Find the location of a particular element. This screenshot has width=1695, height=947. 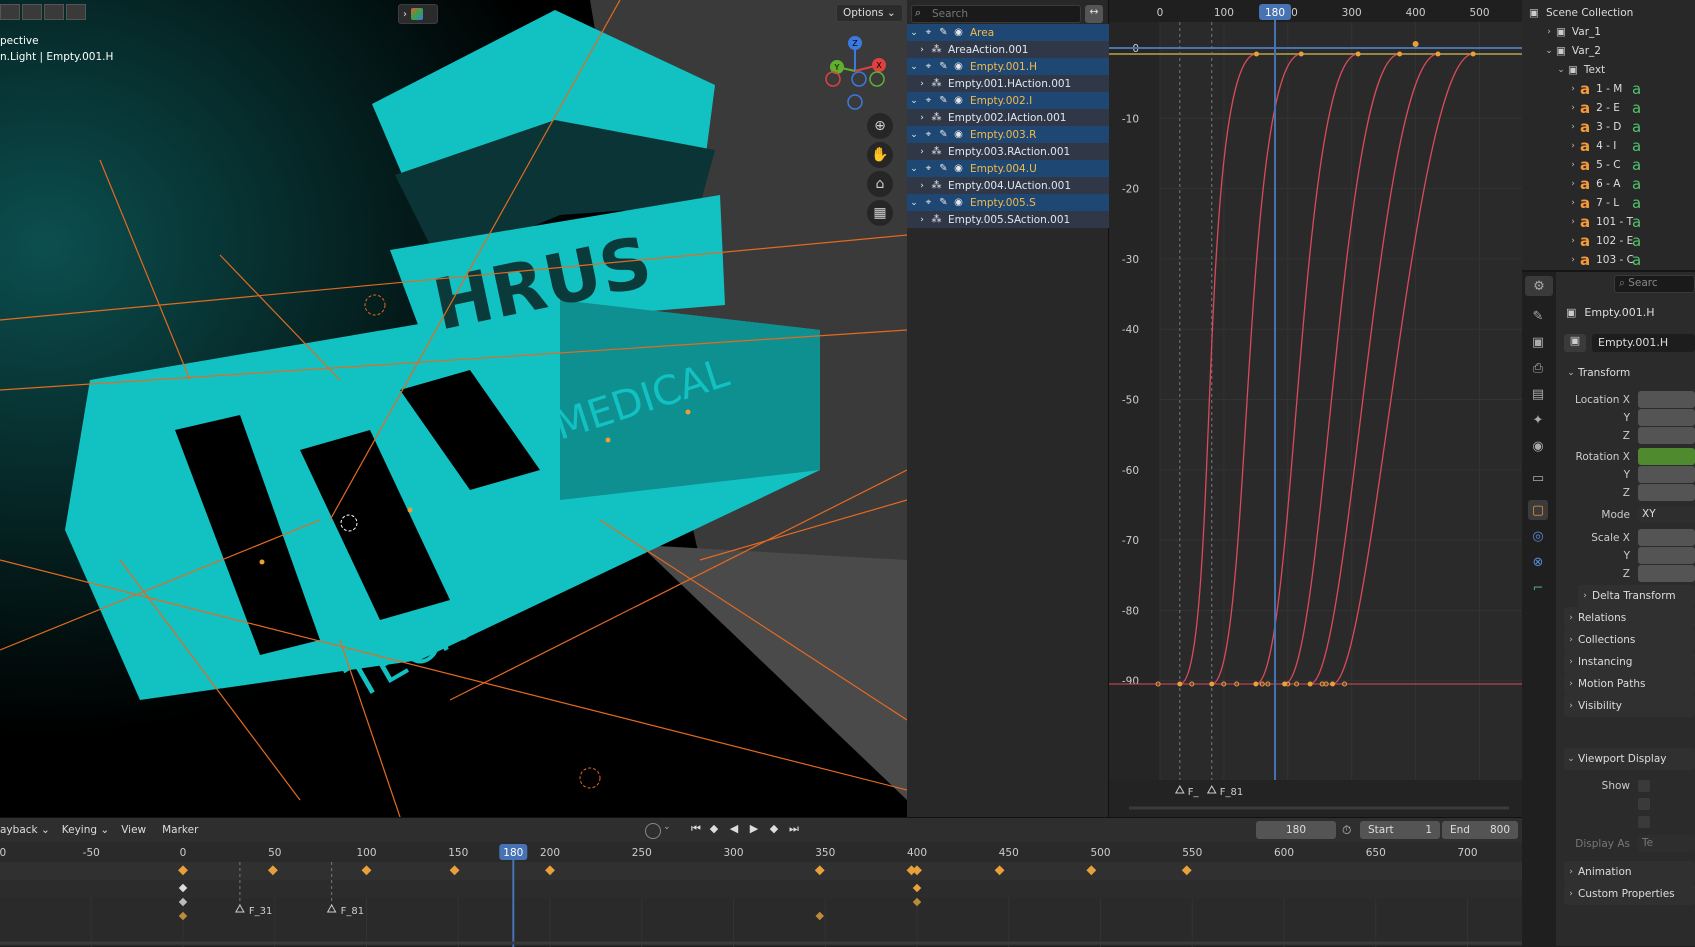

outliner-text-object: › a 103 - Ca is located at coordinates (1608, 259).